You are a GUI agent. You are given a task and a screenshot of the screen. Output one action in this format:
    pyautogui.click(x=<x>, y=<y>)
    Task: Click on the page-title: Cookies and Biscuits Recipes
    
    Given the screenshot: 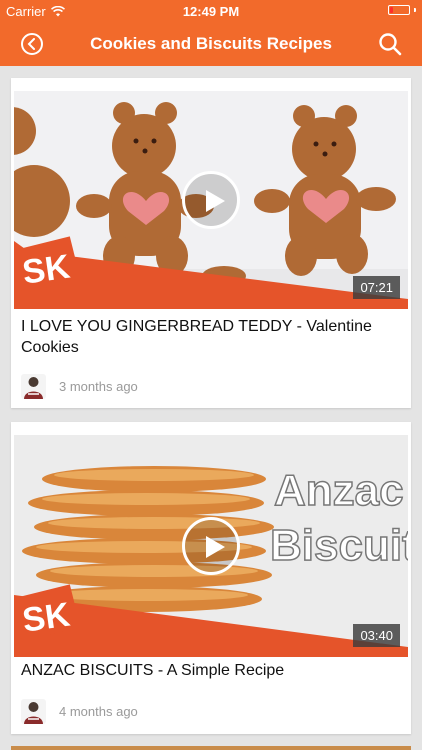 What is the action you would take?
    pyautogui.click(x=211, y=43)
    